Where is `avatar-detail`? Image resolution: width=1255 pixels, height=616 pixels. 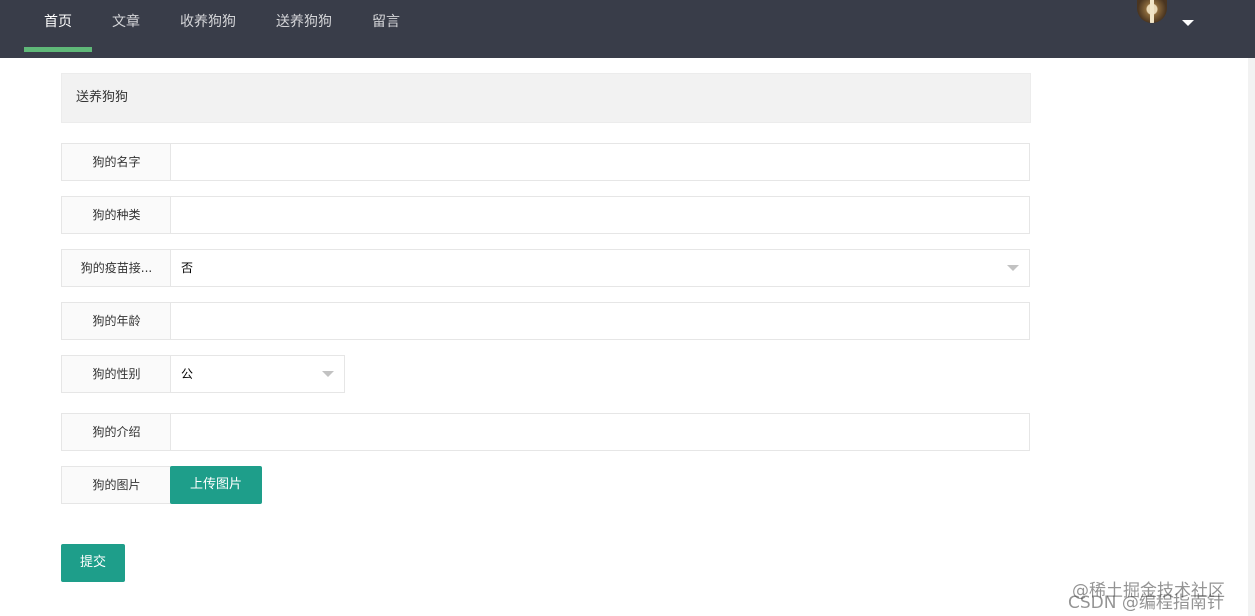
avatar-detail is located at coordinates (1152, 11).